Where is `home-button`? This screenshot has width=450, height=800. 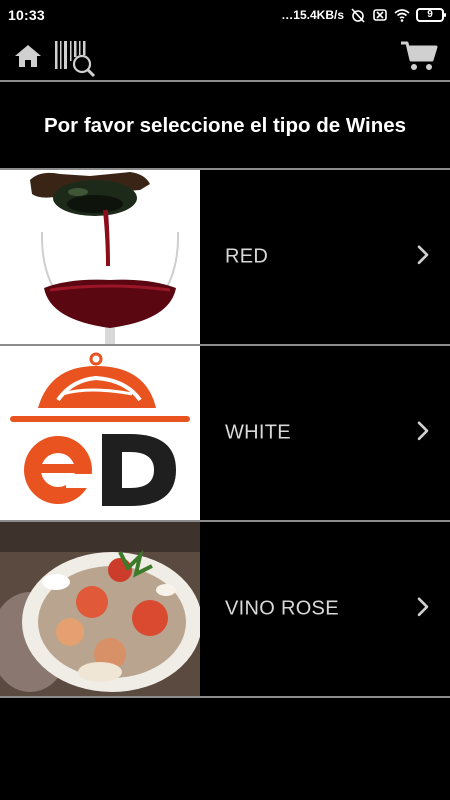 home-button is located at coordinates (28, 56).